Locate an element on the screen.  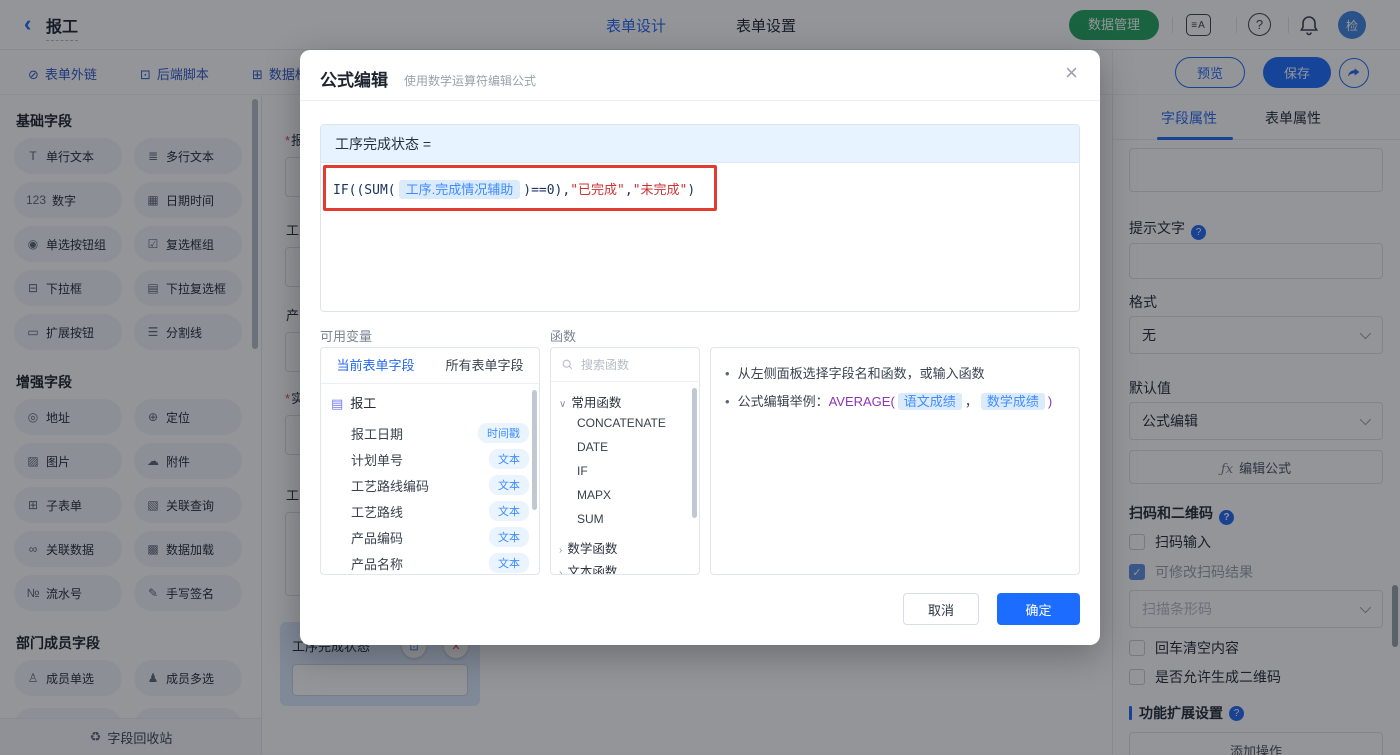
confirm-button: 确定 is located at coordinates (1038, 609).